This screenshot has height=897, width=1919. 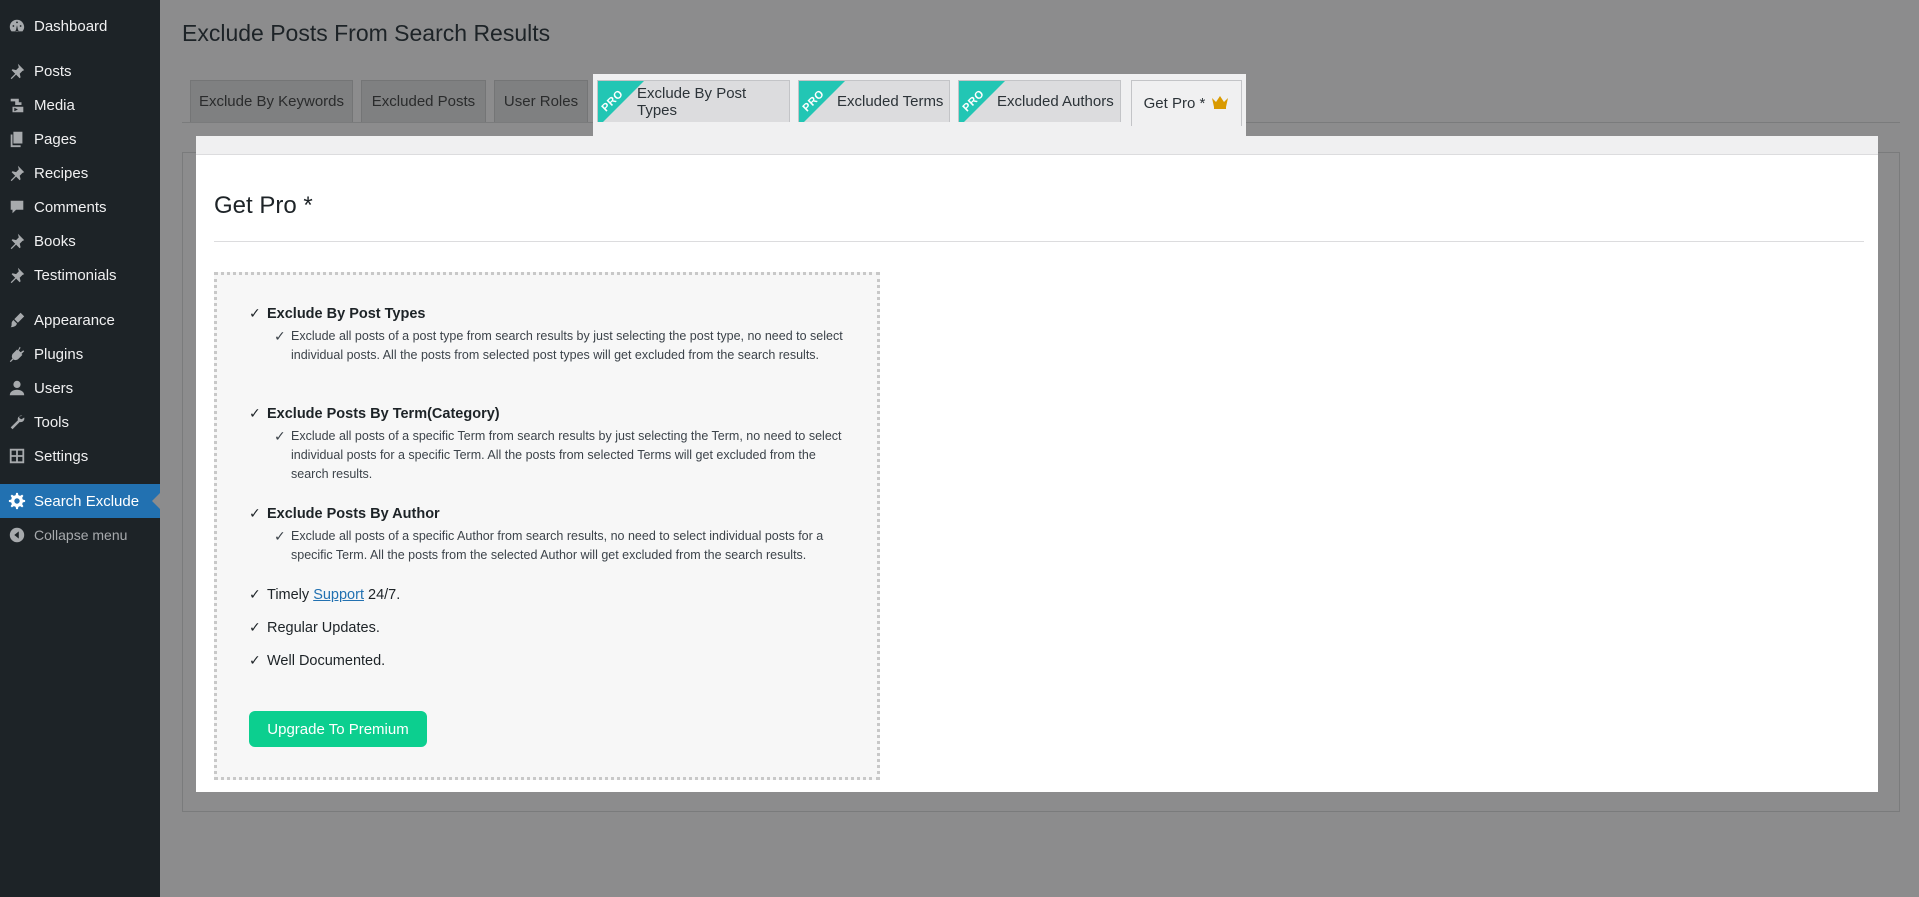 I want to click on sidebar-item-label: Pages, so click(x=55, y=139).